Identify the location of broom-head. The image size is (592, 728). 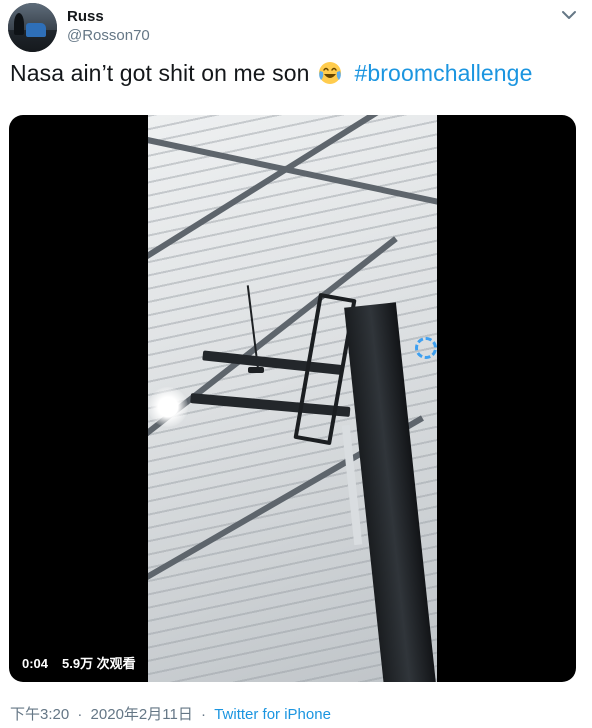
(256, 370).